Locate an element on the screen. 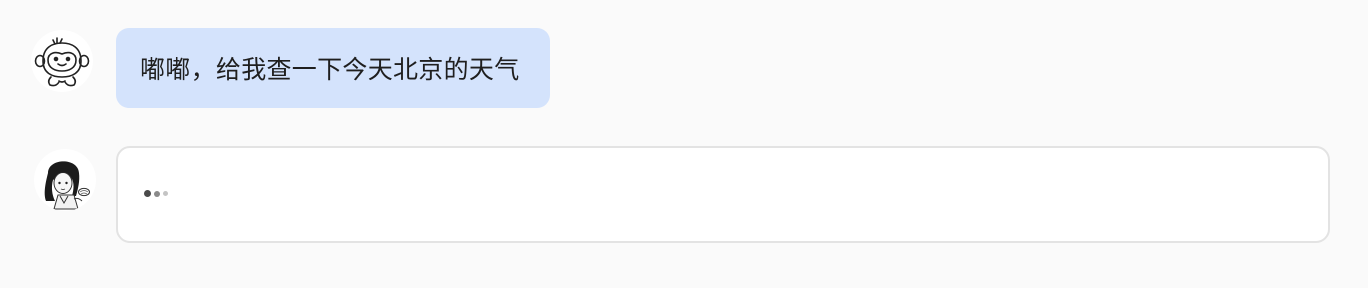 Image resolution: width=1368 pixels, height=288 pixels. typing-dots-icon is located at coordinates (156, 193).